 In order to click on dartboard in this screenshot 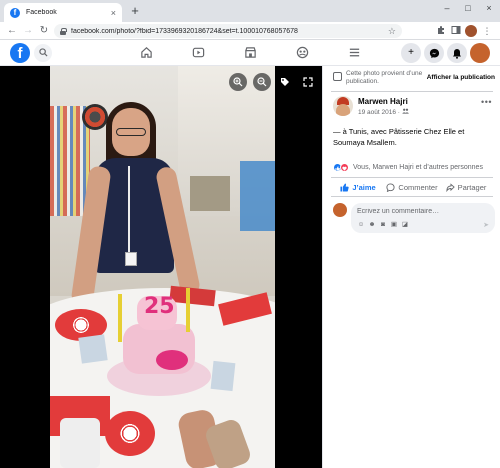, I will do `click(95, 117)`.